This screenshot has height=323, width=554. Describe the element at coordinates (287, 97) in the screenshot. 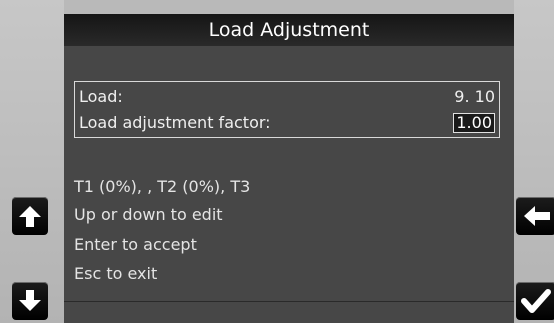

I see `load-row: Load: 9. 10` at that location.